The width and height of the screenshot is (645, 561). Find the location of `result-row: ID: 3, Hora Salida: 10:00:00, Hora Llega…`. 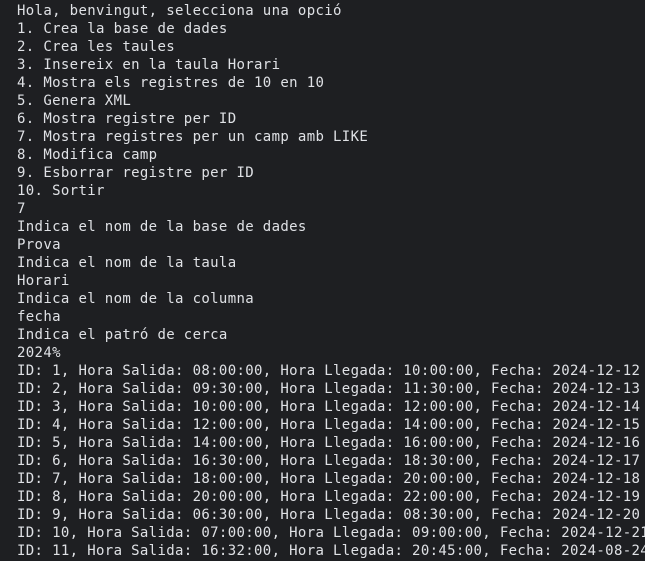

result-row: ID: 3, Hora Salida: 10:00:00, Hora Llega… is located at coordinates (329, 407).